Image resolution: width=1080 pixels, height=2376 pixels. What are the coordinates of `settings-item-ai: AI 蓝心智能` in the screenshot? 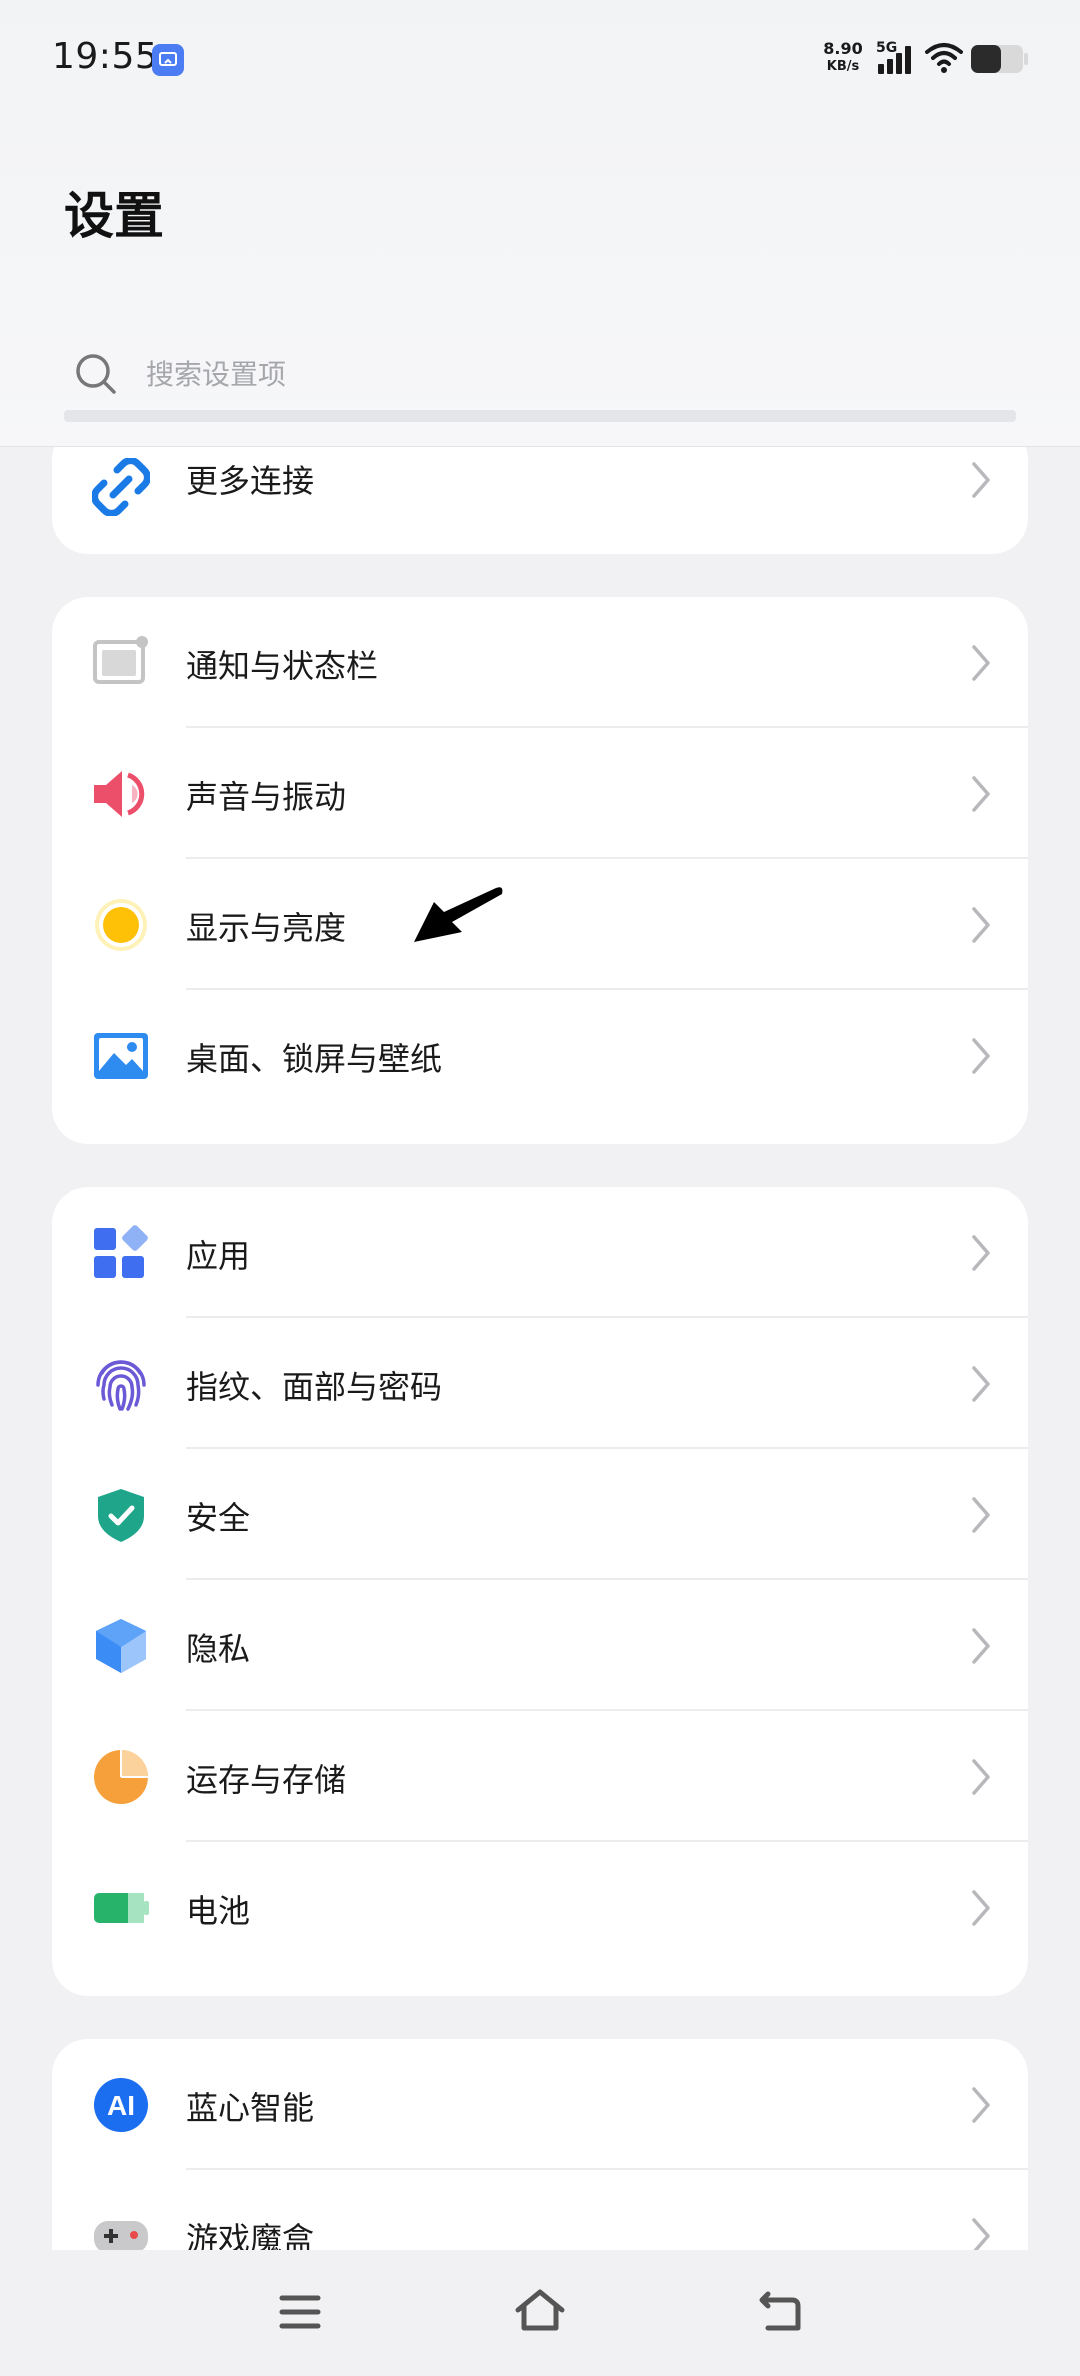 It's located at (540, 2104).